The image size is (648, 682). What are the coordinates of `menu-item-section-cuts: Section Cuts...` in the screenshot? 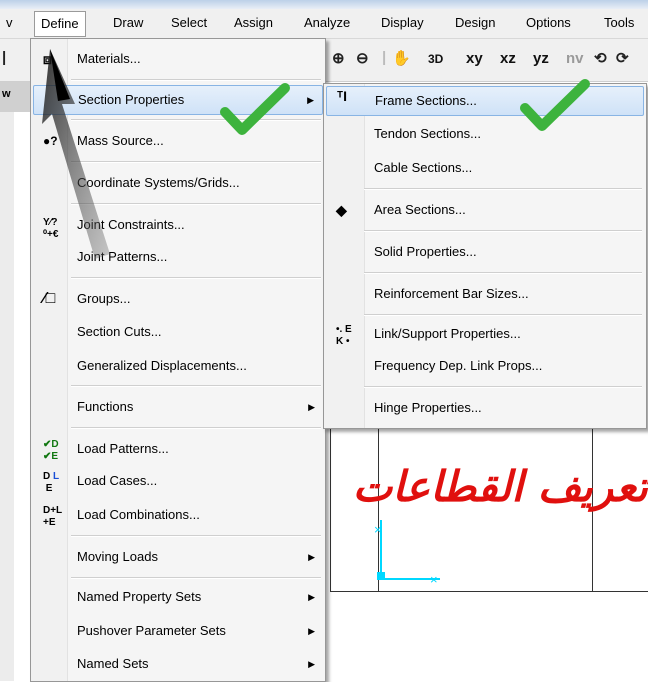 It's located at (178, 332).